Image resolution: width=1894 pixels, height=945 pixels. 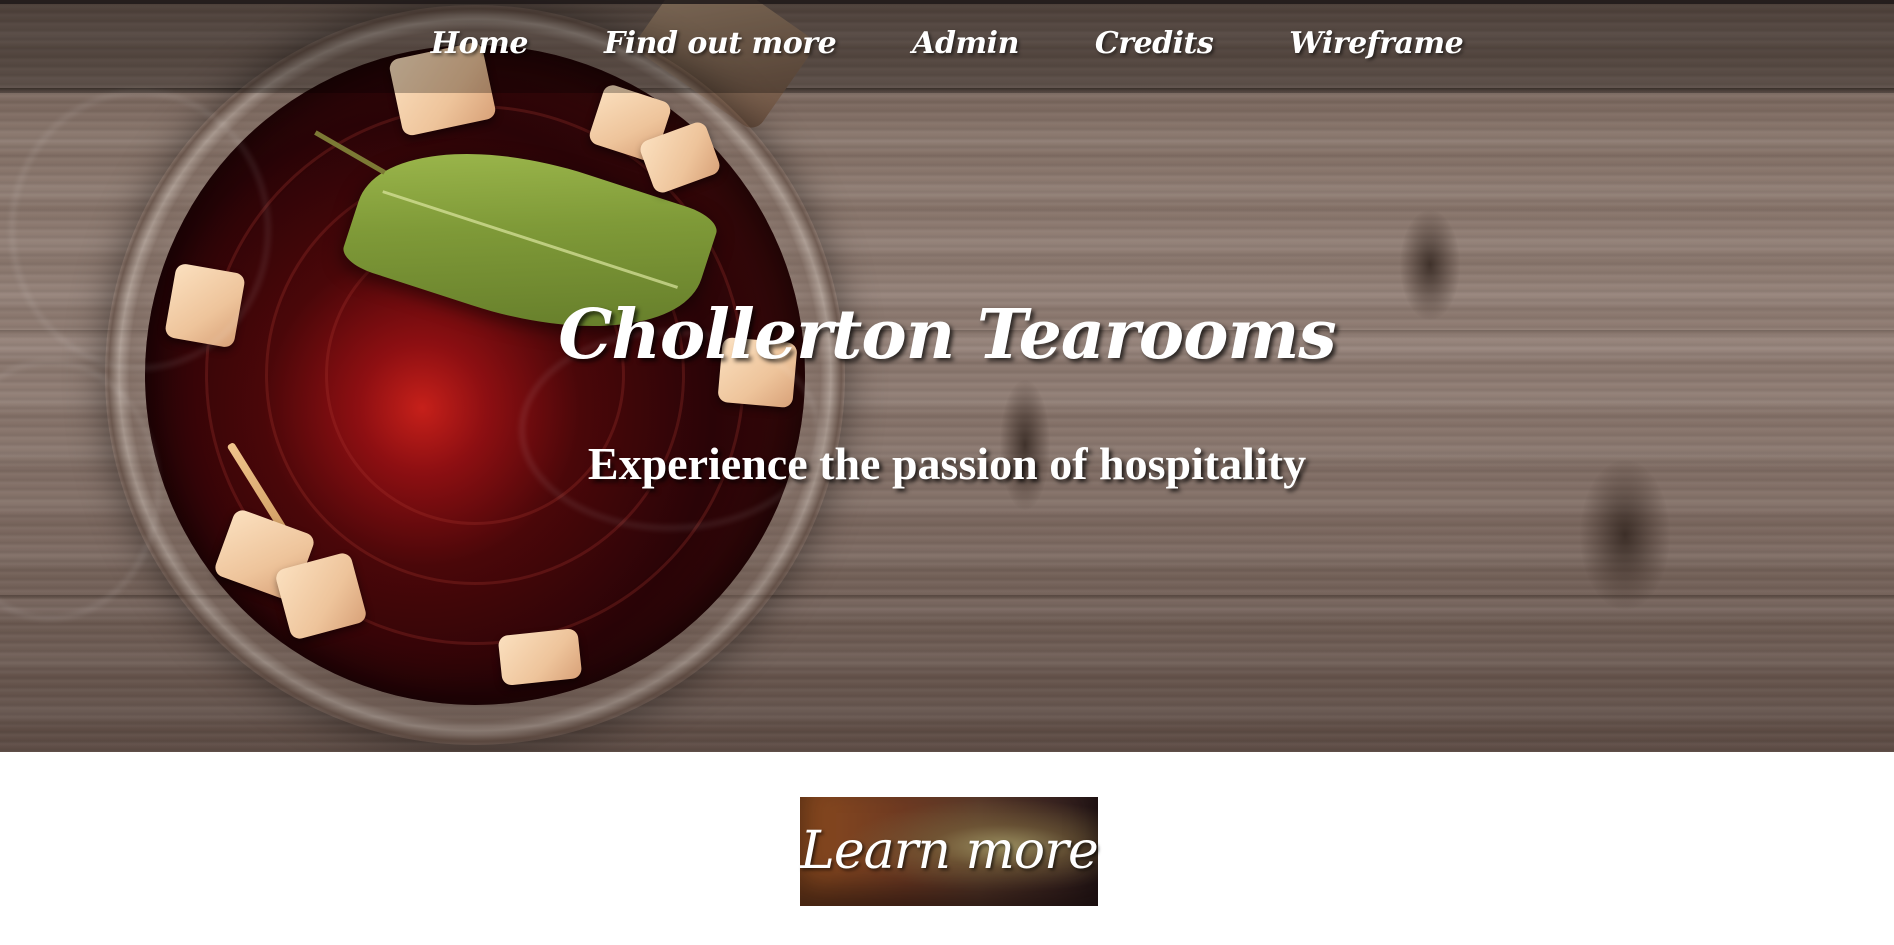 I want to click on nav-item: Admin, so click(x=965, y=43).